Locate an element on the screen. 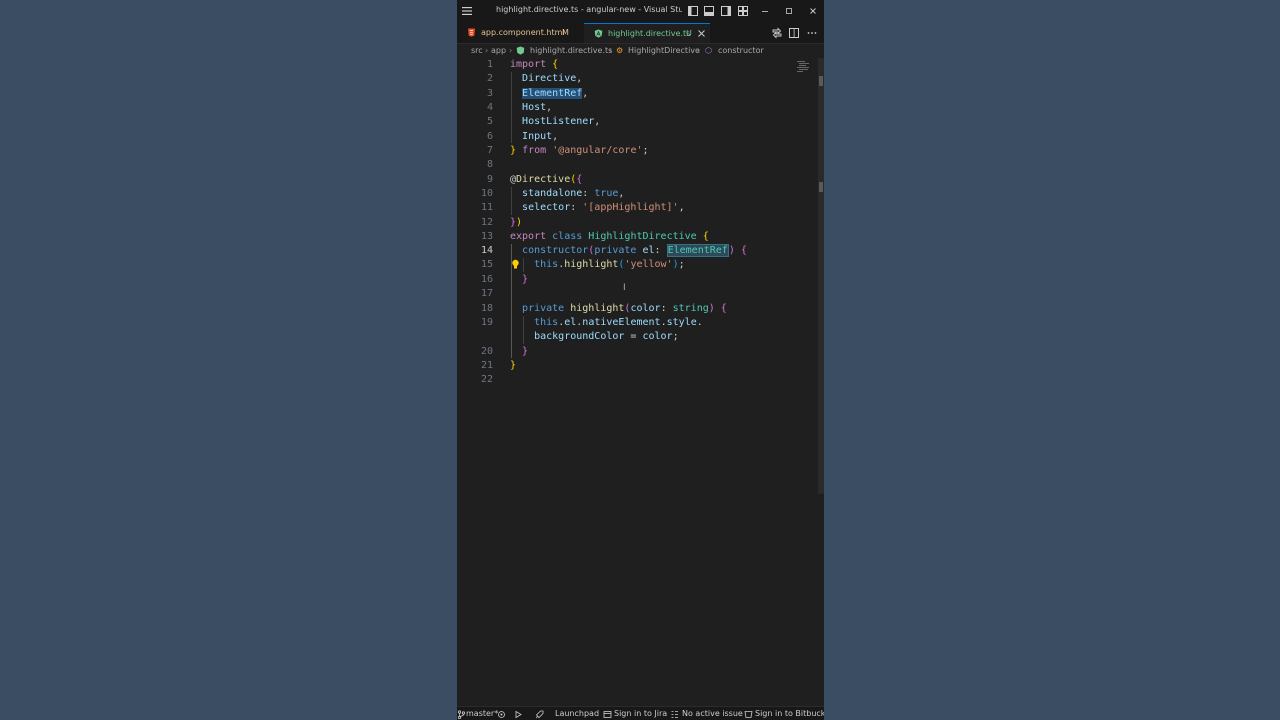  code-line: import { is located at coordinates (534, 64).